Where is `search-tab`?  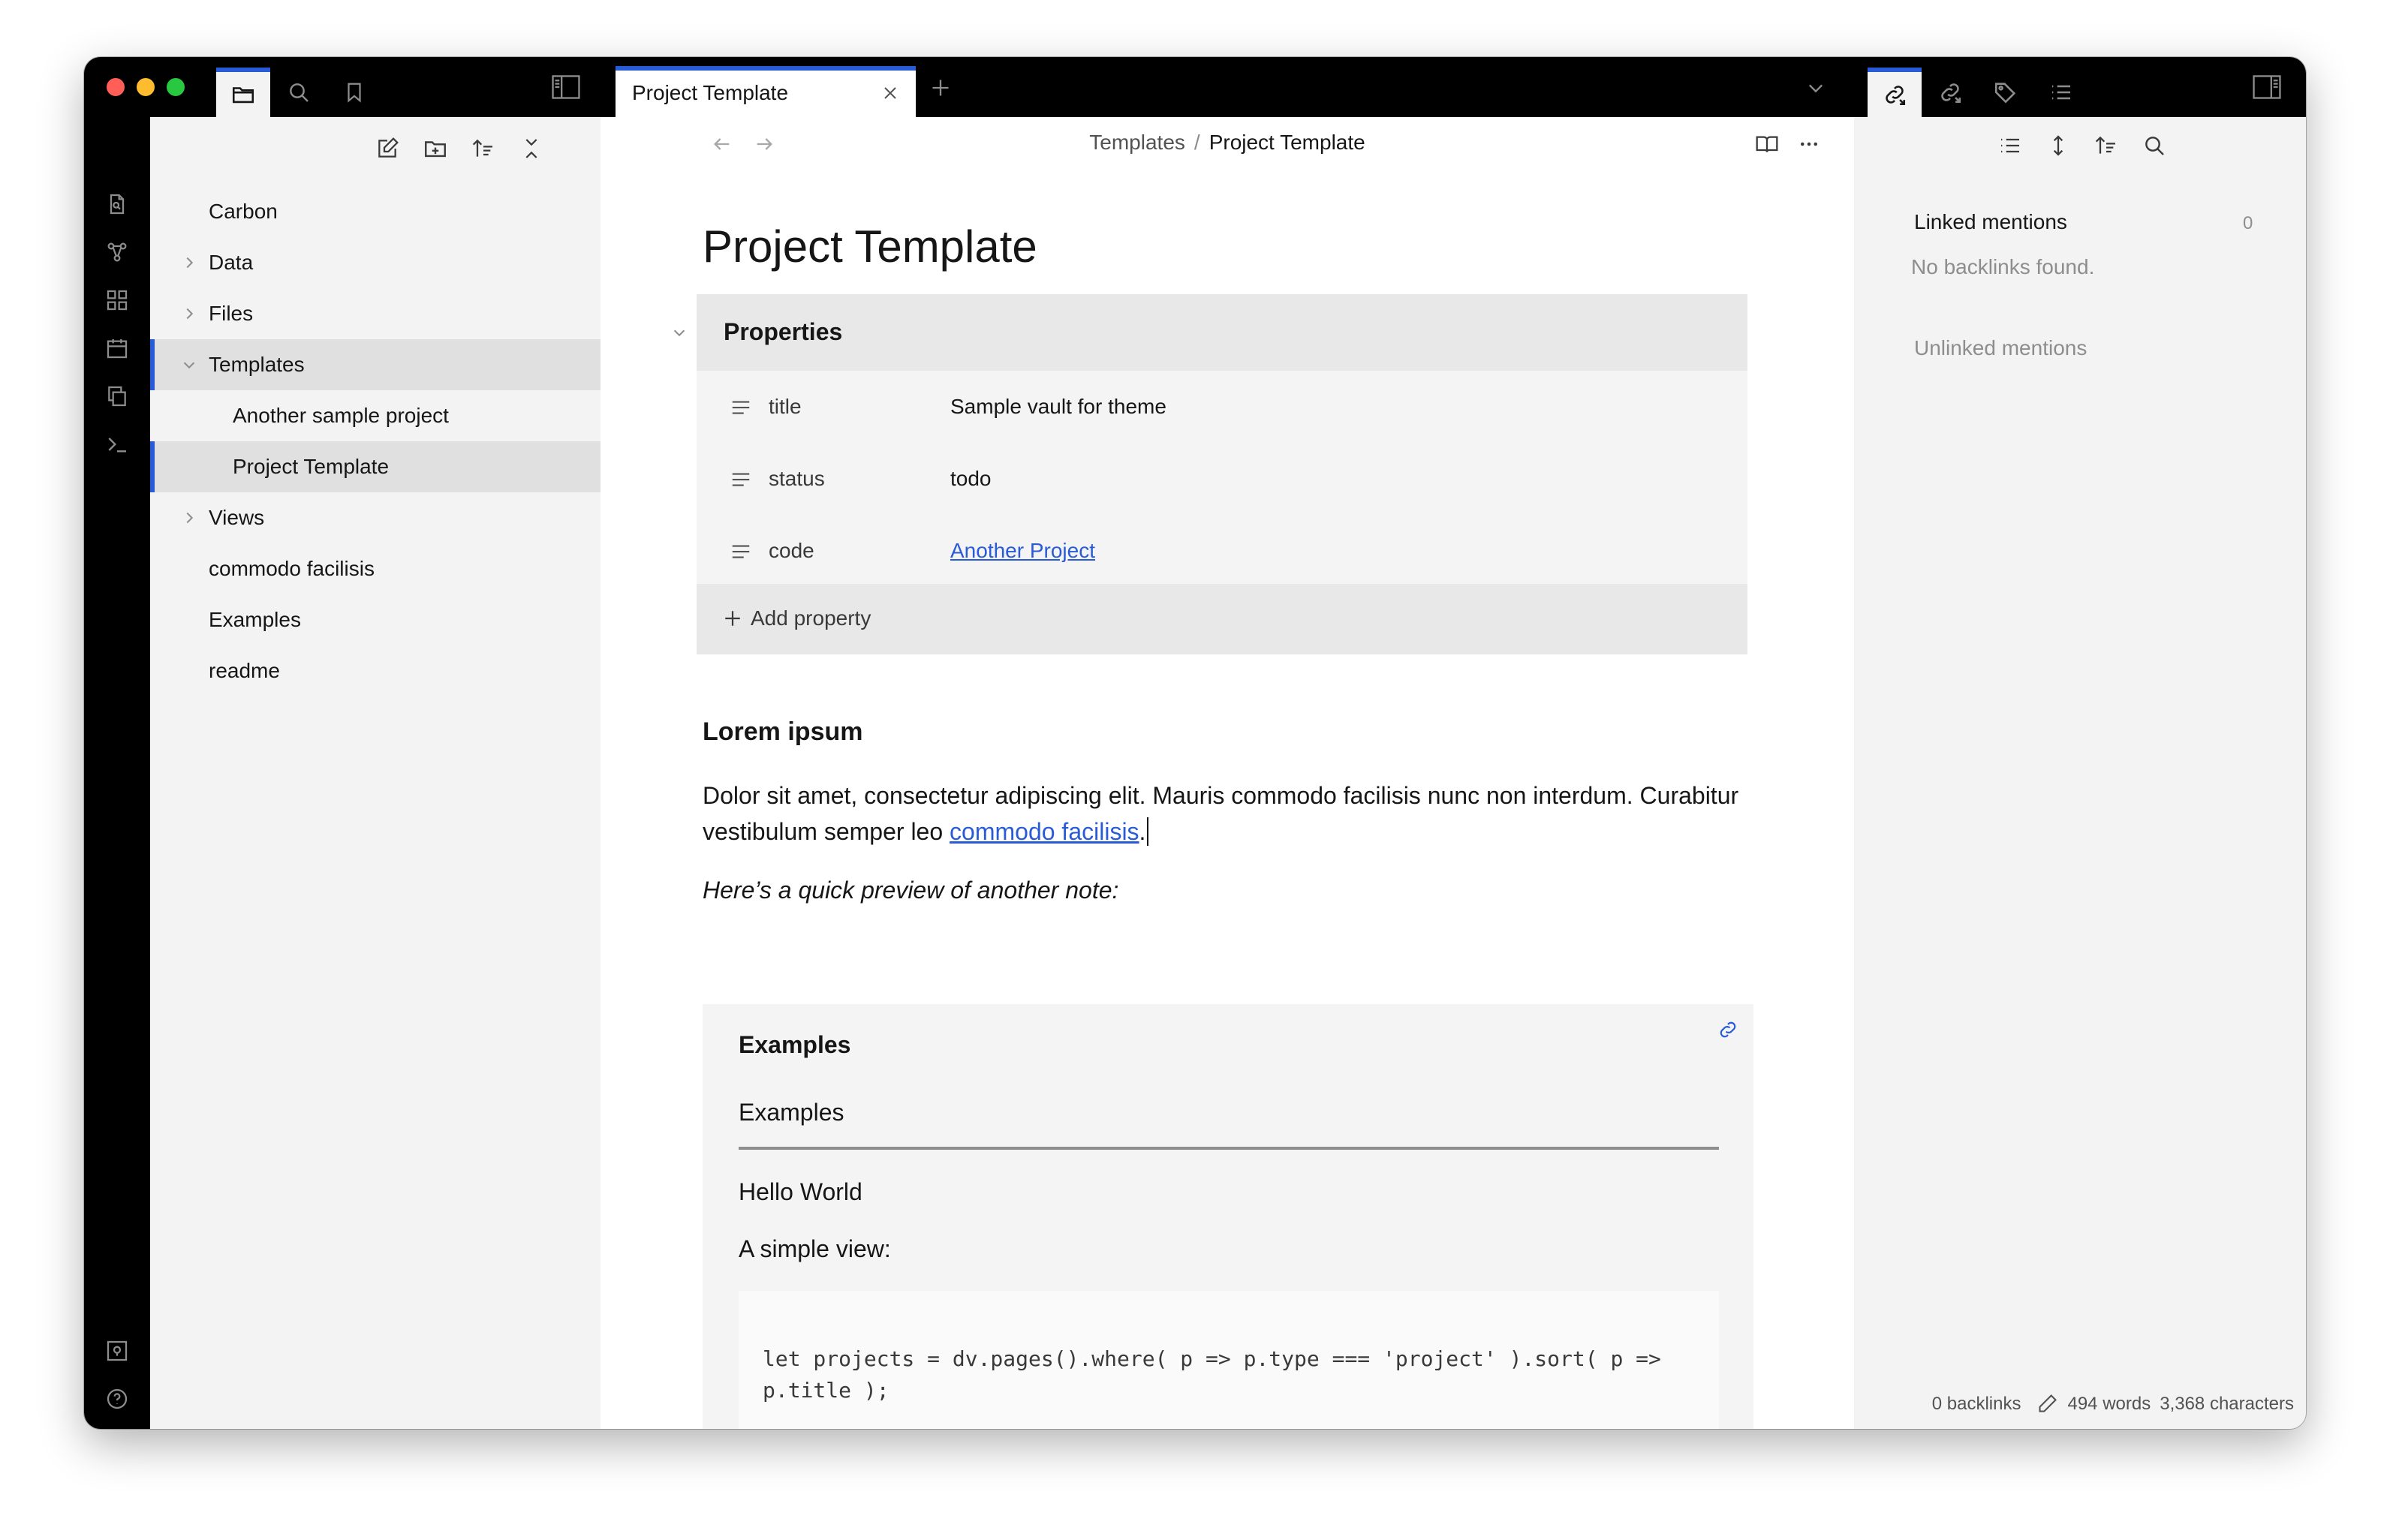 search-tab is located at coordinates (299, 93).